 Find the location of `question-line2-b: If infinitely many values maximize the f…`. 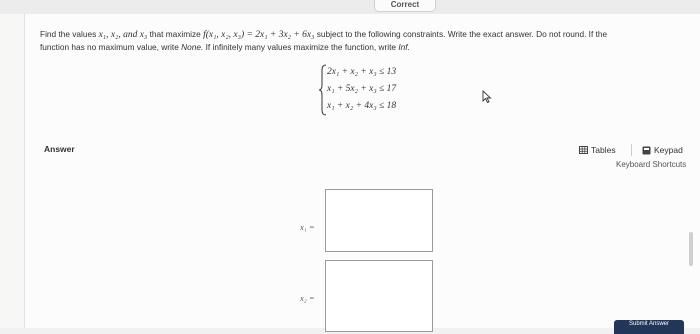

question-line2-b: If infinitely many values maximize the f… is located at coordinates (301, 47).